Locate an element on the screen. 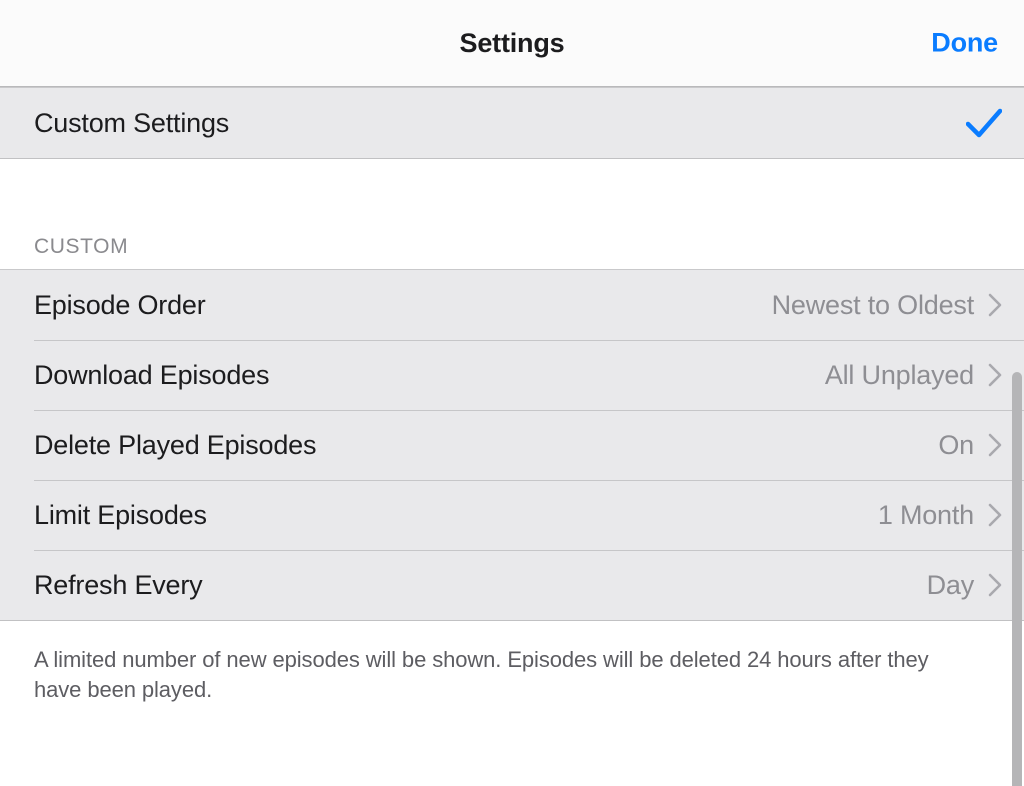 This screenshot has height=786, width=1024. row-label: Episode Order is located at coordinates (120, 304).